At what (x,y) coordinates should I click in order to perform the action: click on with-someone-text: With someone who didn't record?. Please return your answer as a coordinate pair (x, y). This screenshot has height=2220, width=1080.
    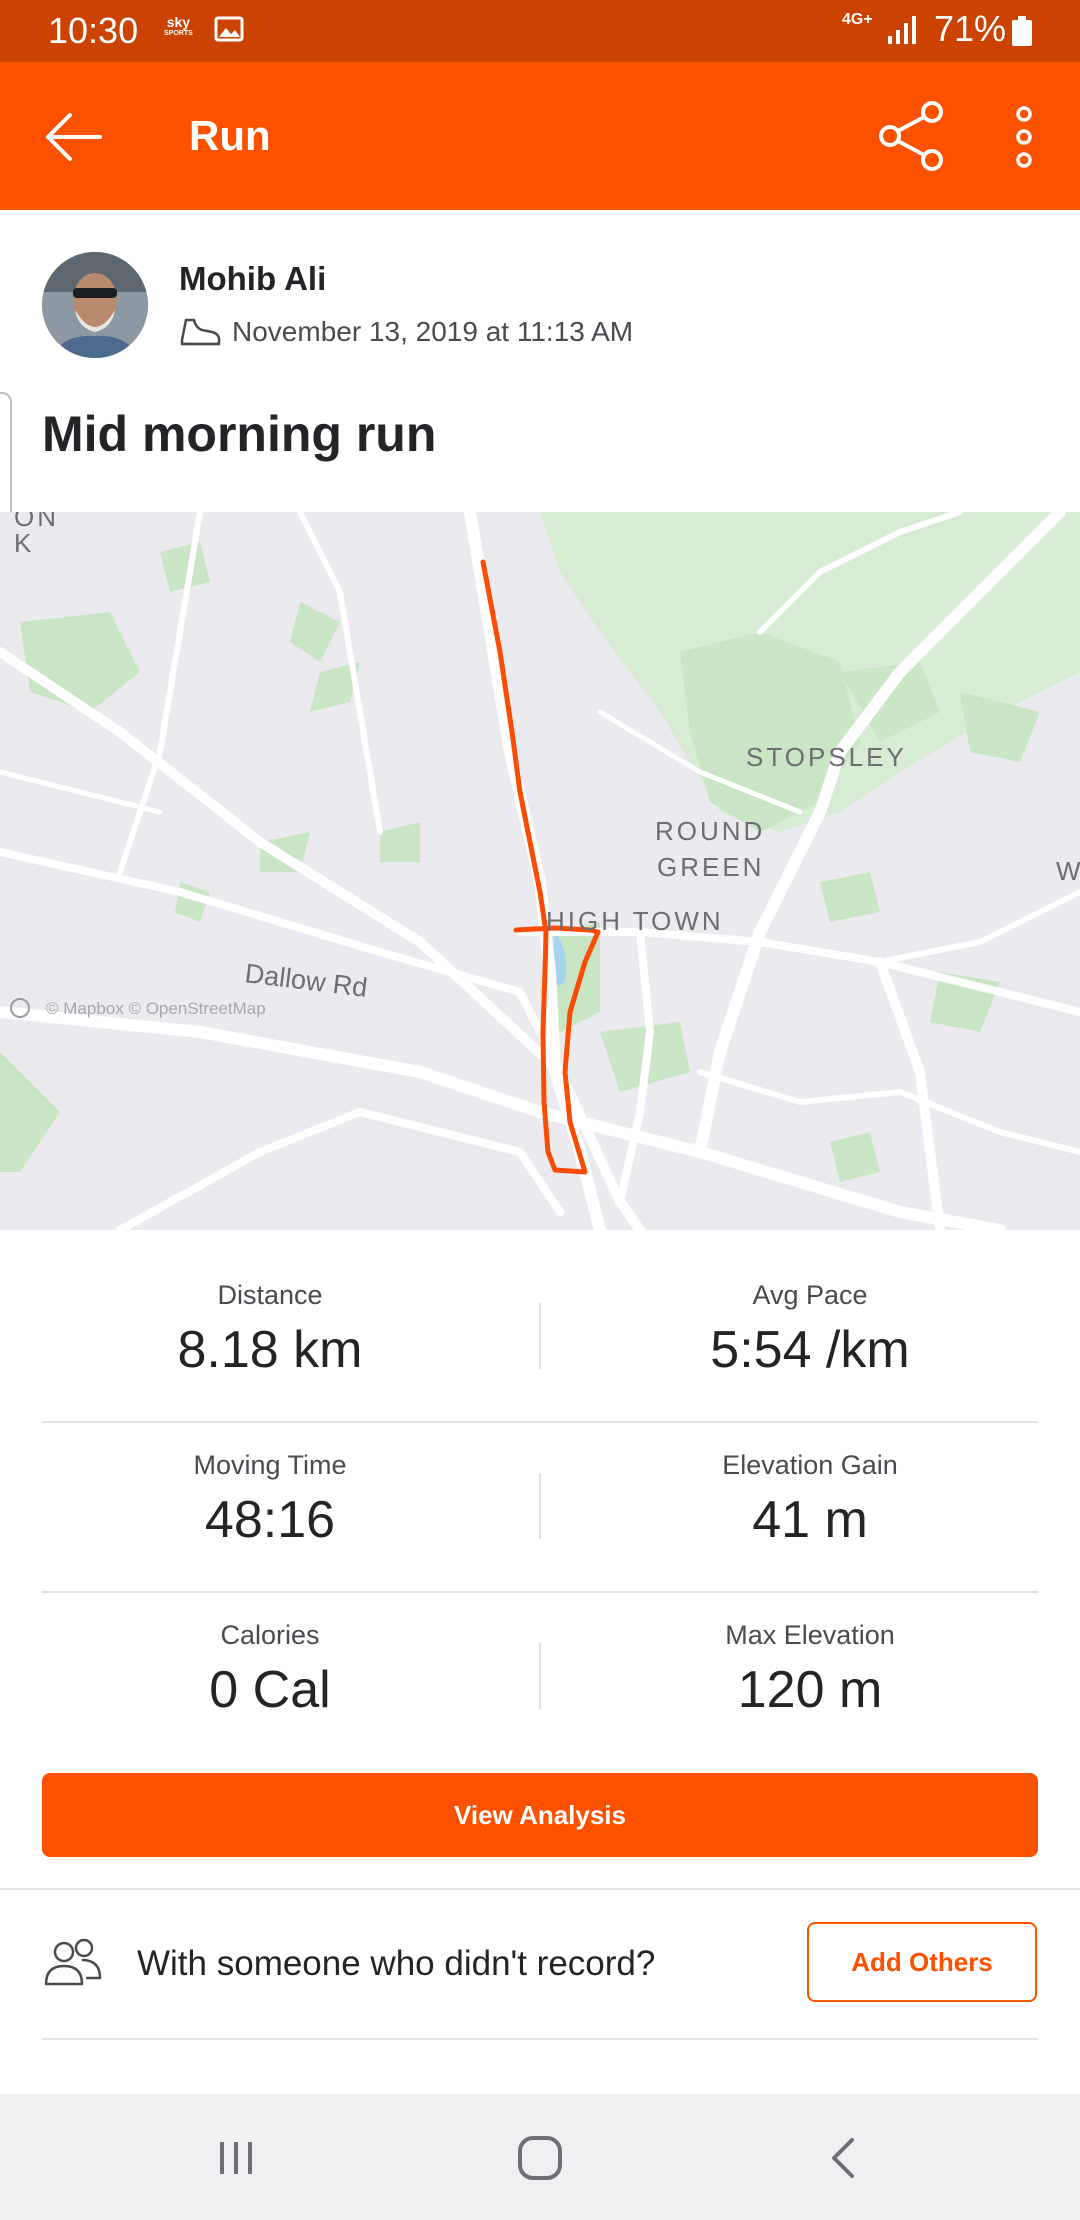
    Looking at the image, I should click on (396, 1963).